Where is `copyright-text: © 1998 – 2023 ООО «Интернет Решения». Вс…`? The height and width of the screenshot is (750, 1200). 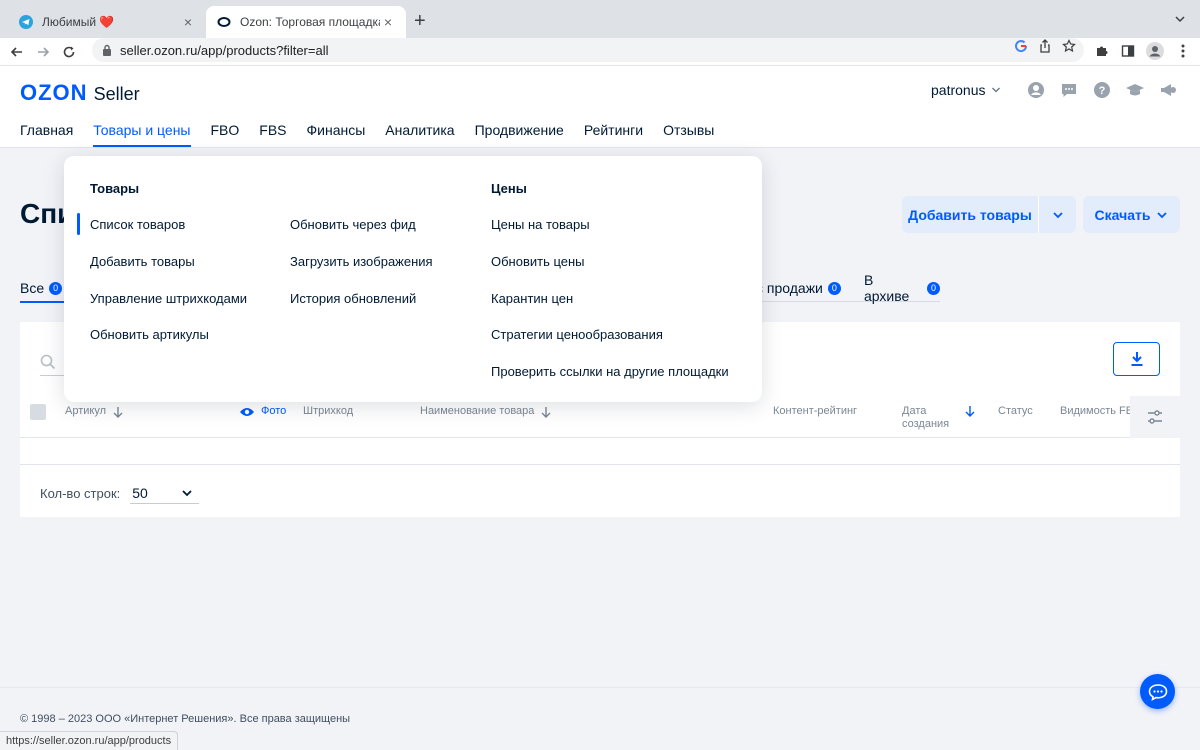
copyright-text: © 1998 – 2023 ООО «Интернет Решения». Вс… is located at coordinates (185, 719).